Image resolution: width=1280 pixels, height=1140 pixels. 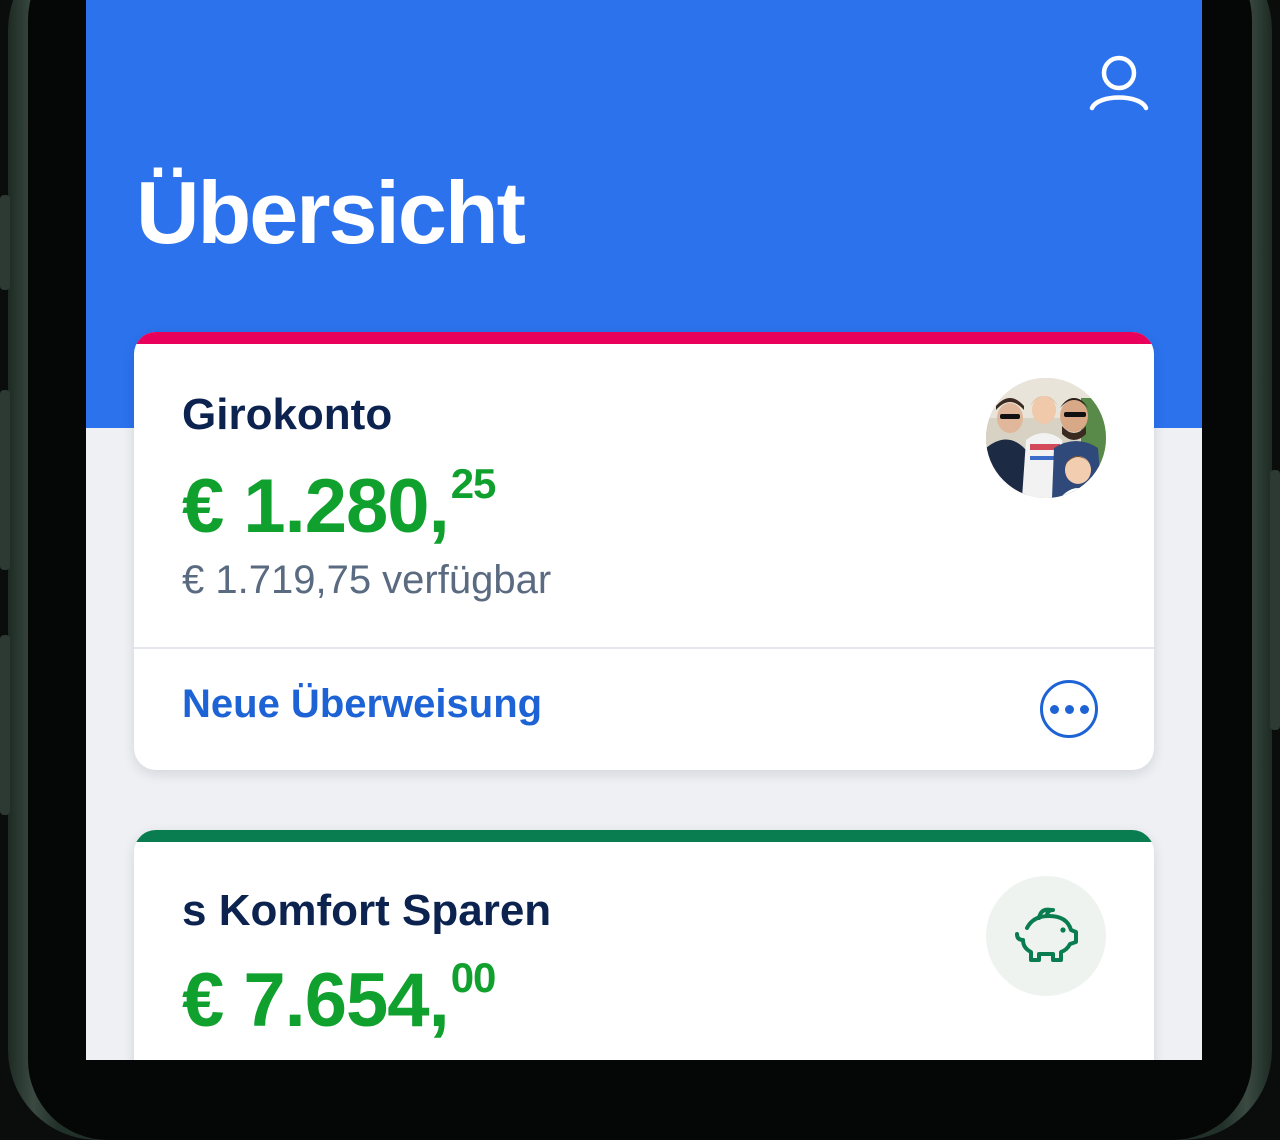 What do you see at coordinates (287, 414) in the screenshot?
I see `account-name: Girokonto` at bounding box center [287, 414].